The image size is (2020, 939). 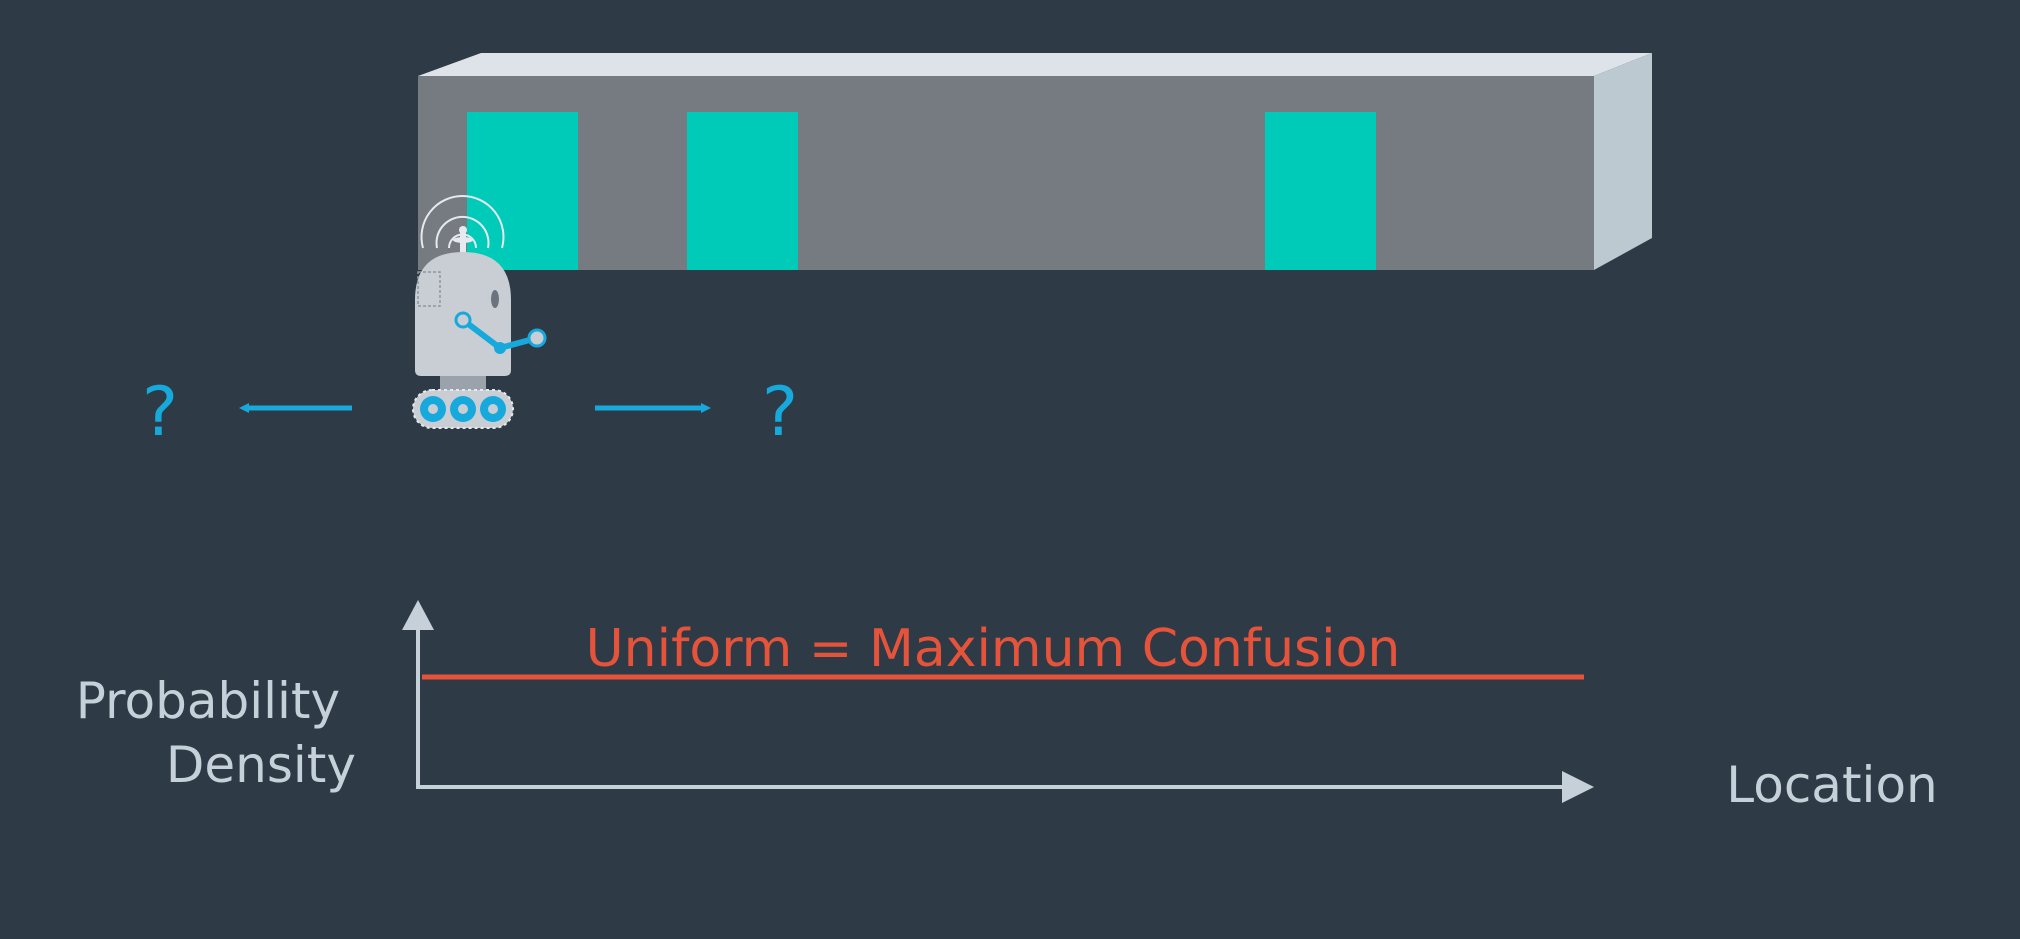 What do you see at coordinates (1578, 787) in the screenshot?
I see `x-axis-arrow-icon` at bounding box center [1578, 787].